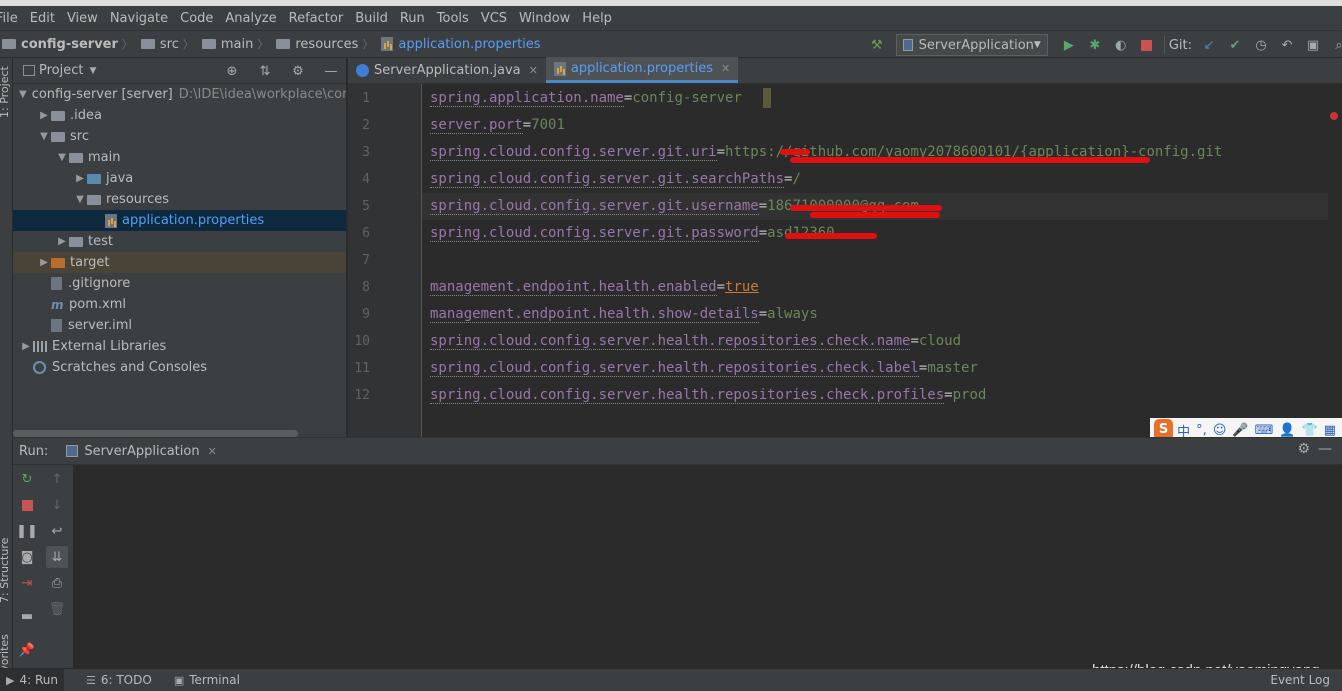 Image resolution: width=1342 pixels, height=691 pixels. I want to click on menu-item-edit: Edit, so click(42, 18).